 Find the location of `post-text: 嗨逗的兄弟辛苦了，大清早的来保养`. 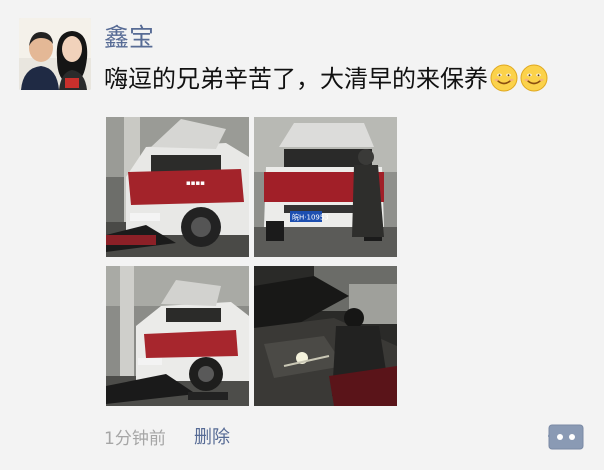

post-text: 嗨逗的兄弟辛苦了，大清早的来保养 is located at coordinates (326, 79).